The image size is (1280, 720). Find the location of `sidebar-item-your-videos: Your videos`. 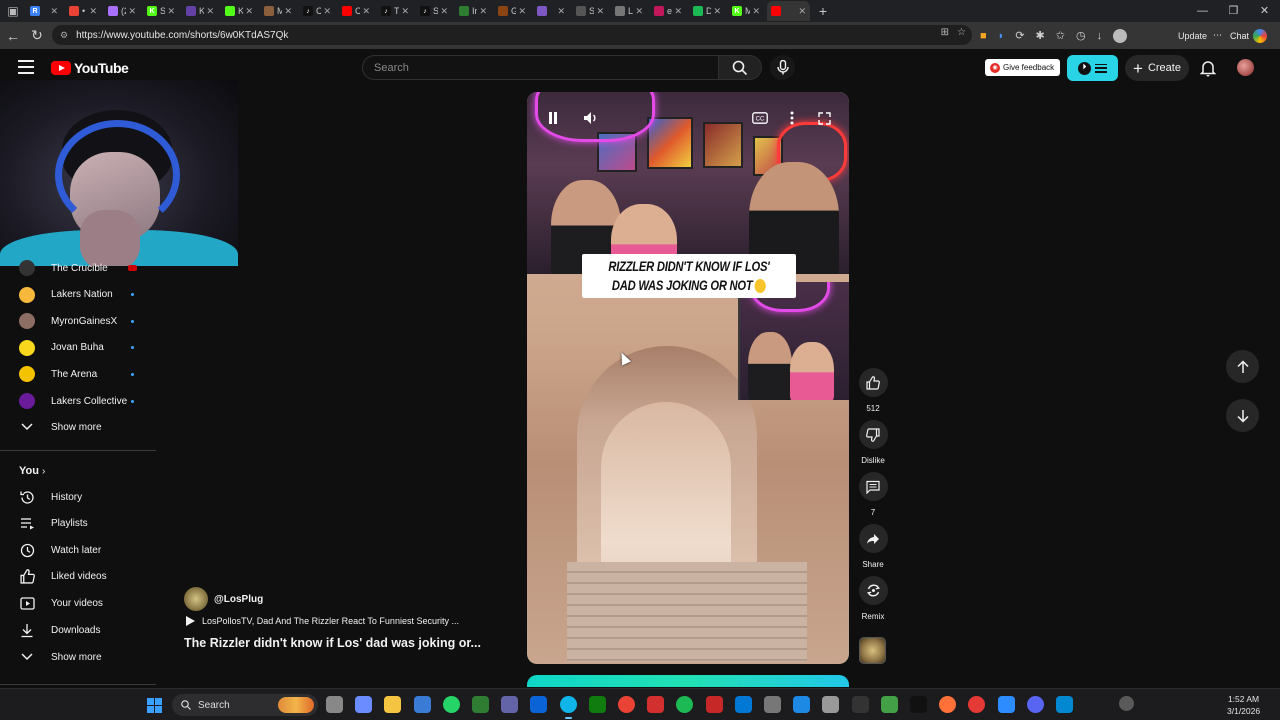

sidebar-item-your-videos: Your videos is located at coordinates (78, 603).